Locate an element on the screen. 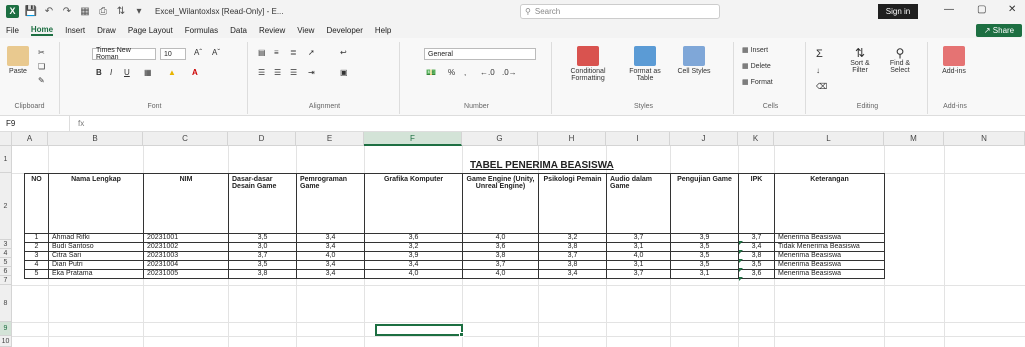 The height and width of the screenshot is (347, 1025). cell: Dian Putri is located at coordinates (96, 265).